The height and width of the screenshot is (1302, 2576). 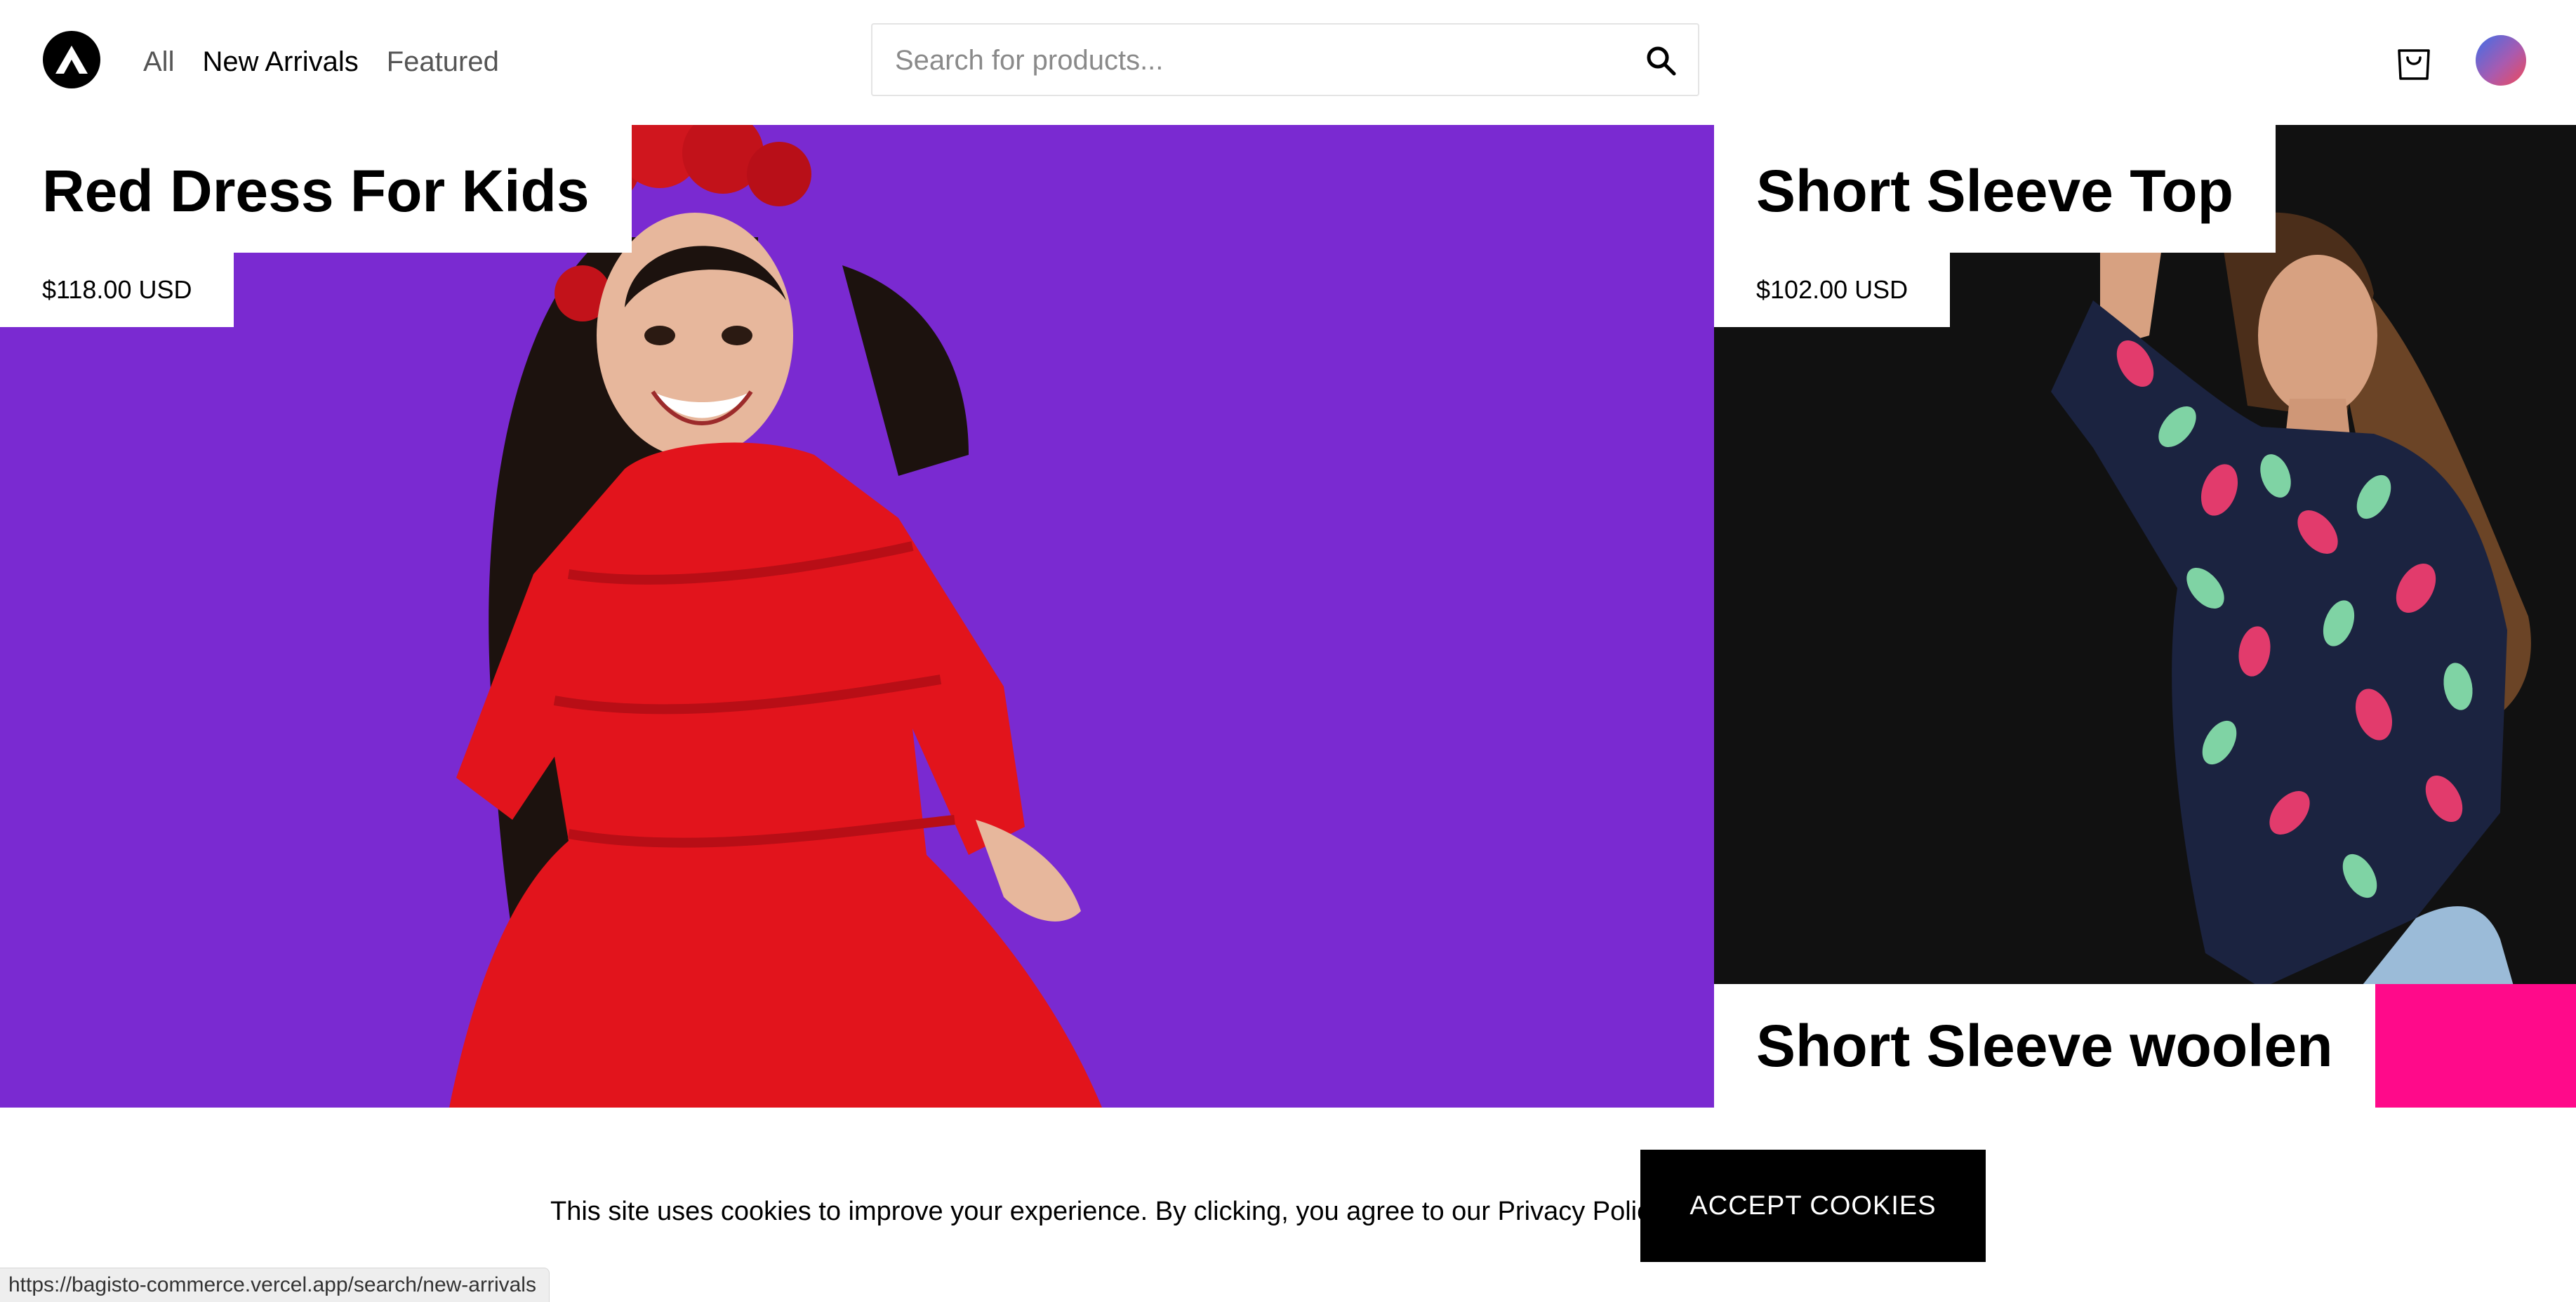 I want to click on search-box, so click(x=1285, y=59).